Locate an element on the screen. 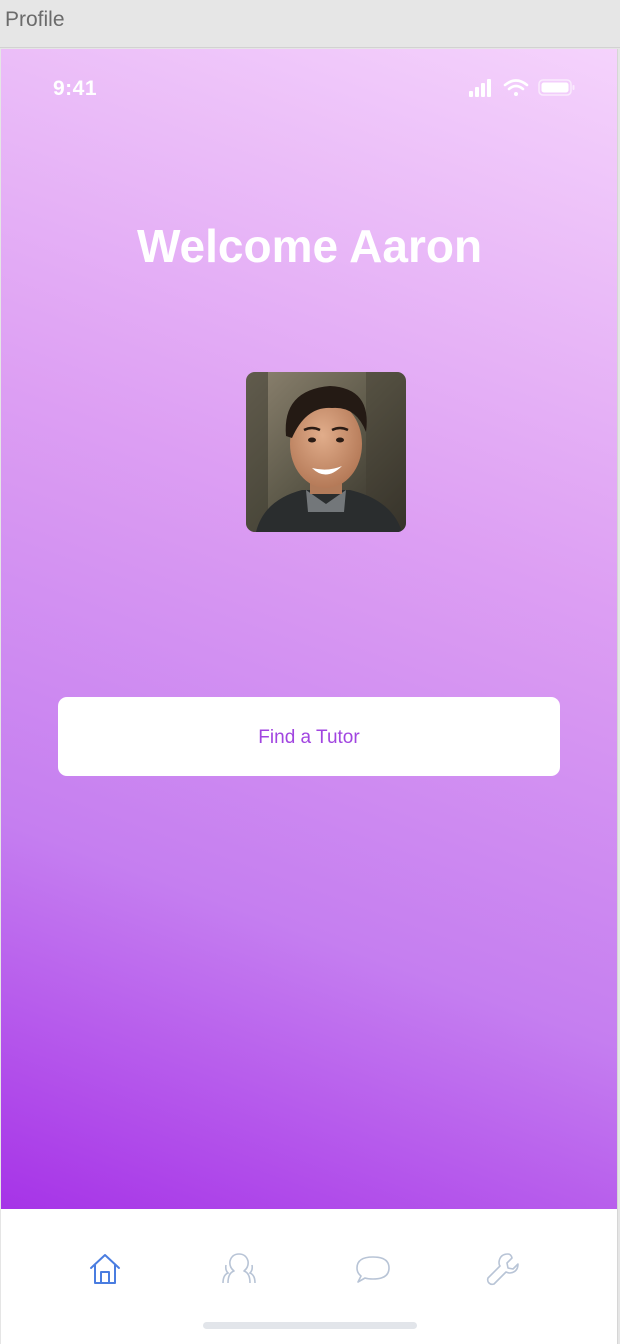 Image resolution: width=620 pixels, height=1344 pixels. home-icon is located at coordinates (105, 1269).